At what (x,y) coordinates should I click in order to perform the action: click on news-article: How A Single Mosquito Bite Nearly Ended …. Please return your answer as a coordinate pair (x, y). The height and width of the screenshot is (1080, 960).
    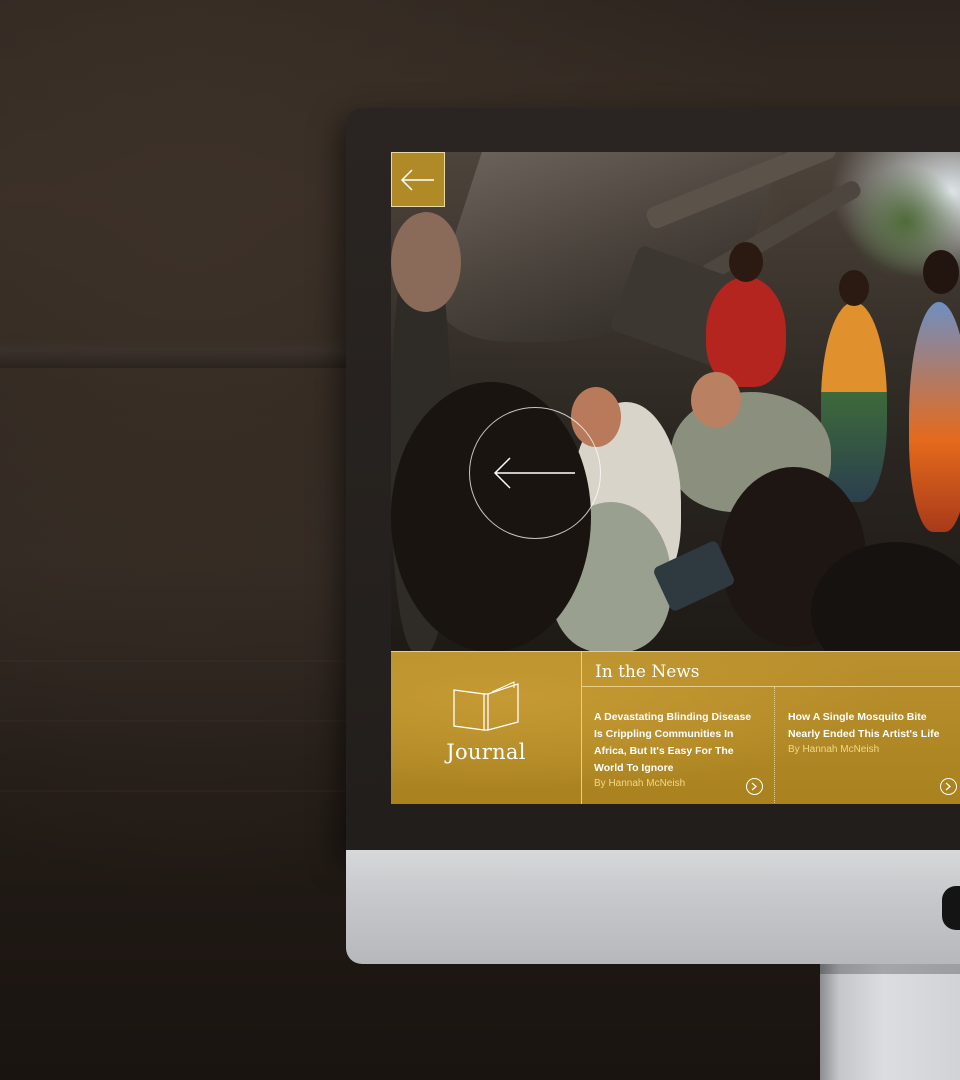
    Looking at the image, I should click on (868, 745).